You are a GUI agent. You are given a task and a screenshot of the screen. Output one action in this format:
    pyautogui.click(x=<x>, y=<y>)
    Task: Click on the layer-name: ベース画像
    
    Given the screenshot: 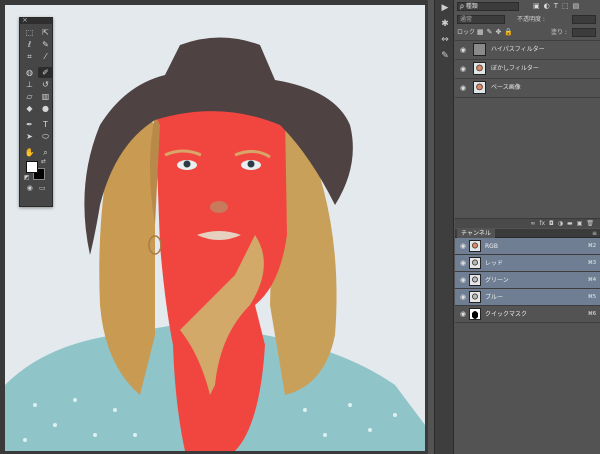 What is the action you would take?
    pyautogui.click(x=506, y=87)
    